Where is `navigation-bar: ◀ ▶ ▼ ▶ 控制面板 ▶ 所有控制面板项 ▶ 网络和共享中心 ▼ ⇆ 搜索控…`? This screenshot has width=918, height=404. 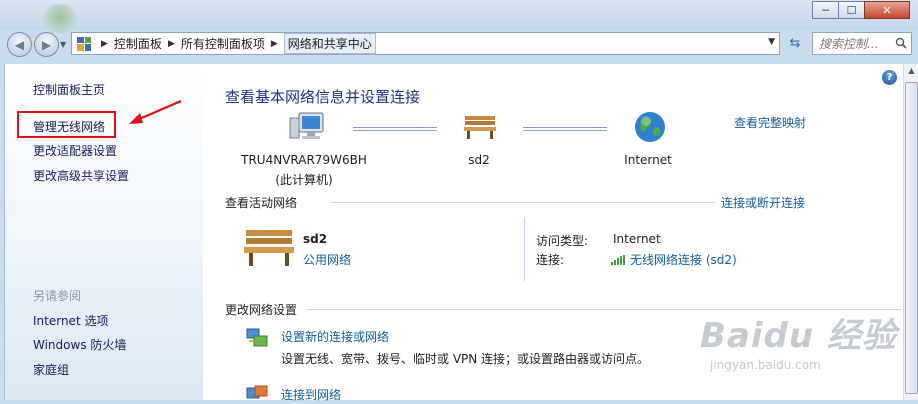
navigation-bar: ◀ ▶ ▼ ▶ 控制面板 ▶ 所有控制面板项 ▶ 网络和共享中心 ▼ ⇆ 搜索控… is located at coordinates (459, 44).